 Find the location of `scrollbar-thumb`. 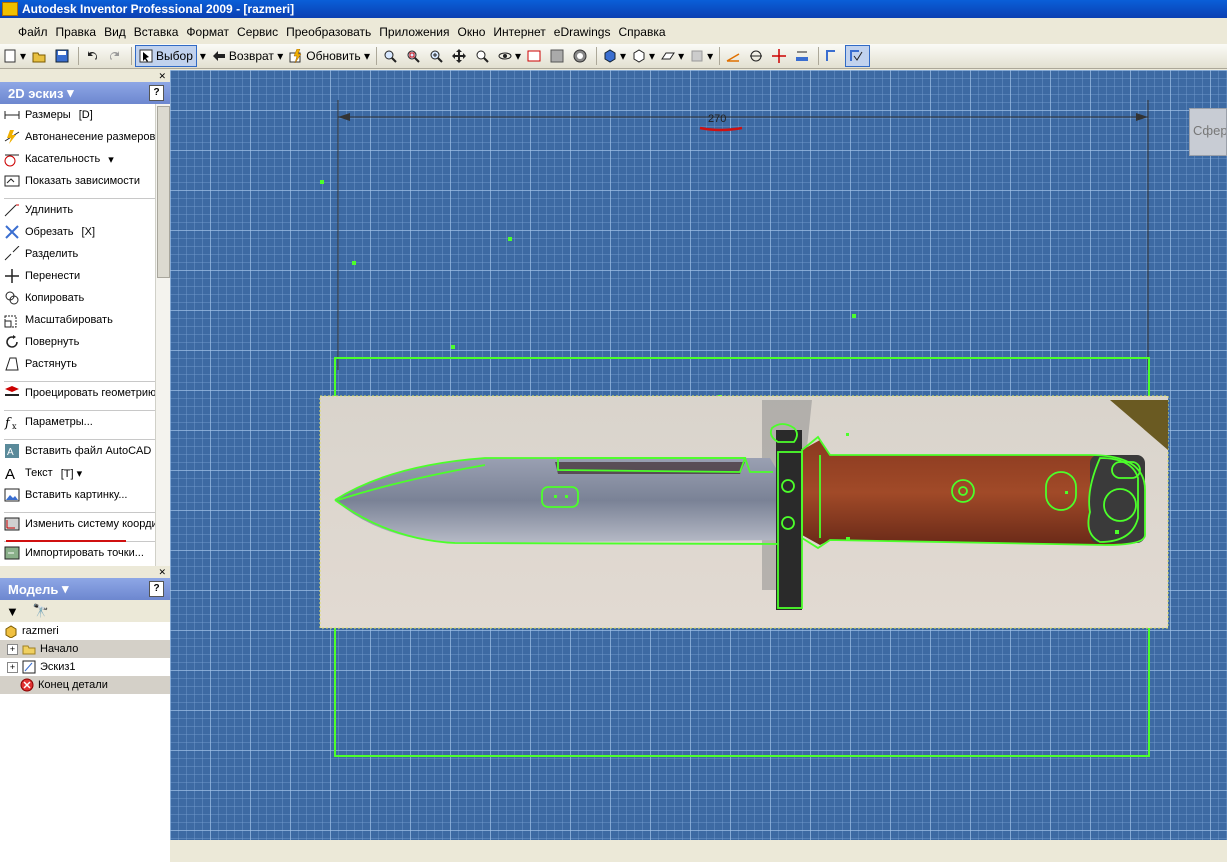

scrollbar-thumb is located at coordinates (163, 192).